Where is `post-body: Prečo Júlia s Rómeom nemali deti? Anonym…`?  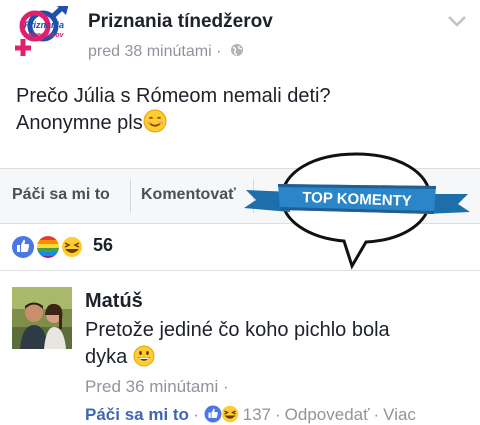 post-body: Prečo Júlia s Rómeom nemali deti? Anonym… is located at coordinates (241, 112).